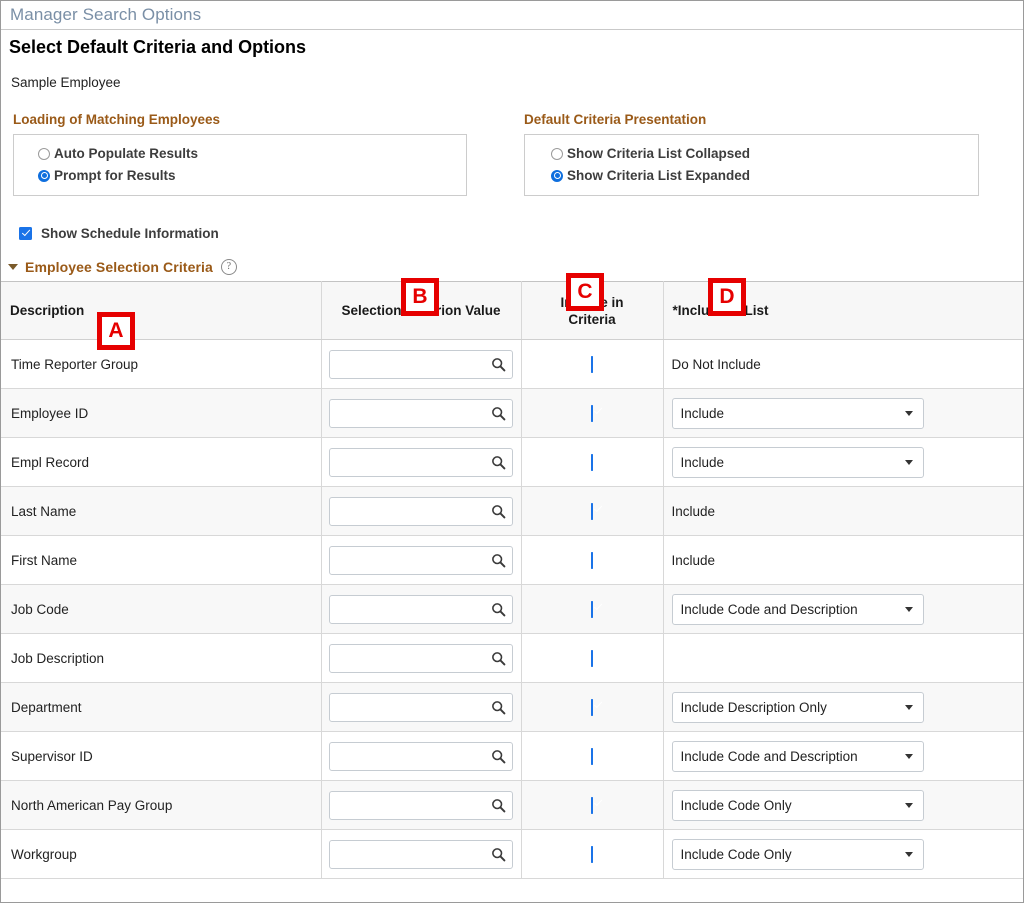 This screenshot has width=1026, height=905. What do you see at coordinates (13, 267) in the screenshot?
I see `caret-down-icon` at bounding box center [13, 267].